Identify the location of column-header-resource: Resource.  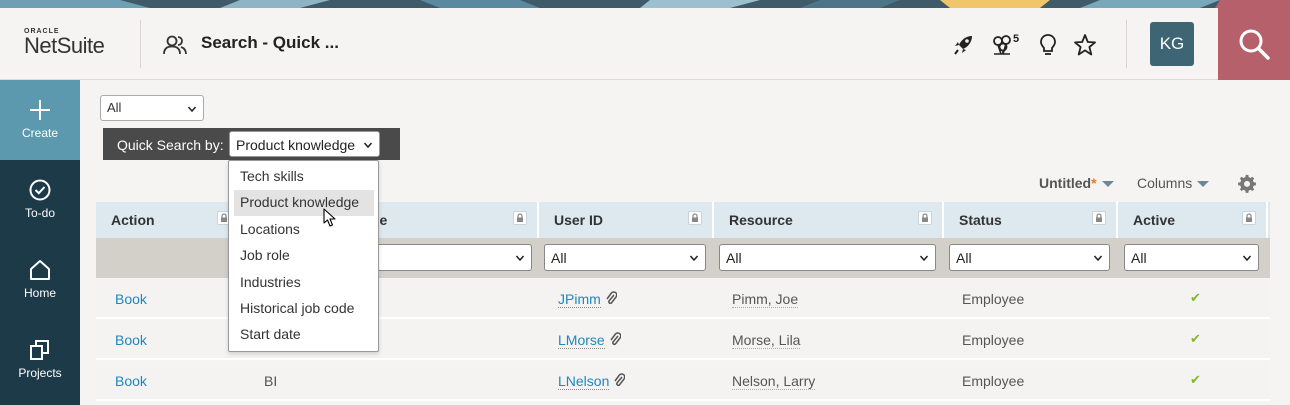
(829, 220).